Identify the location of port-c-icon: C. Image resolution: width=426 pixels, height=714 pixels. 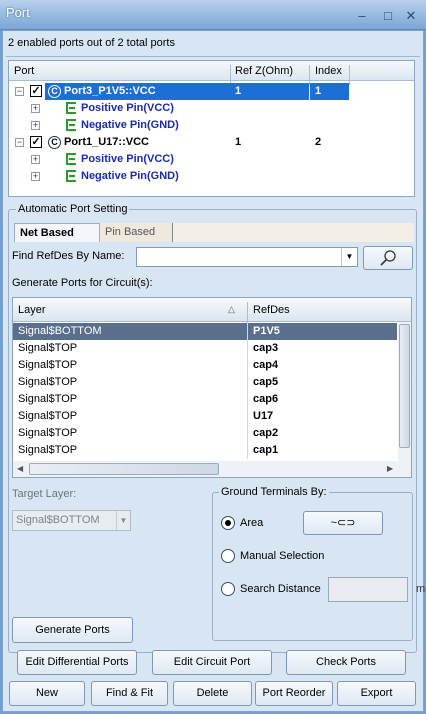
(54, 142).